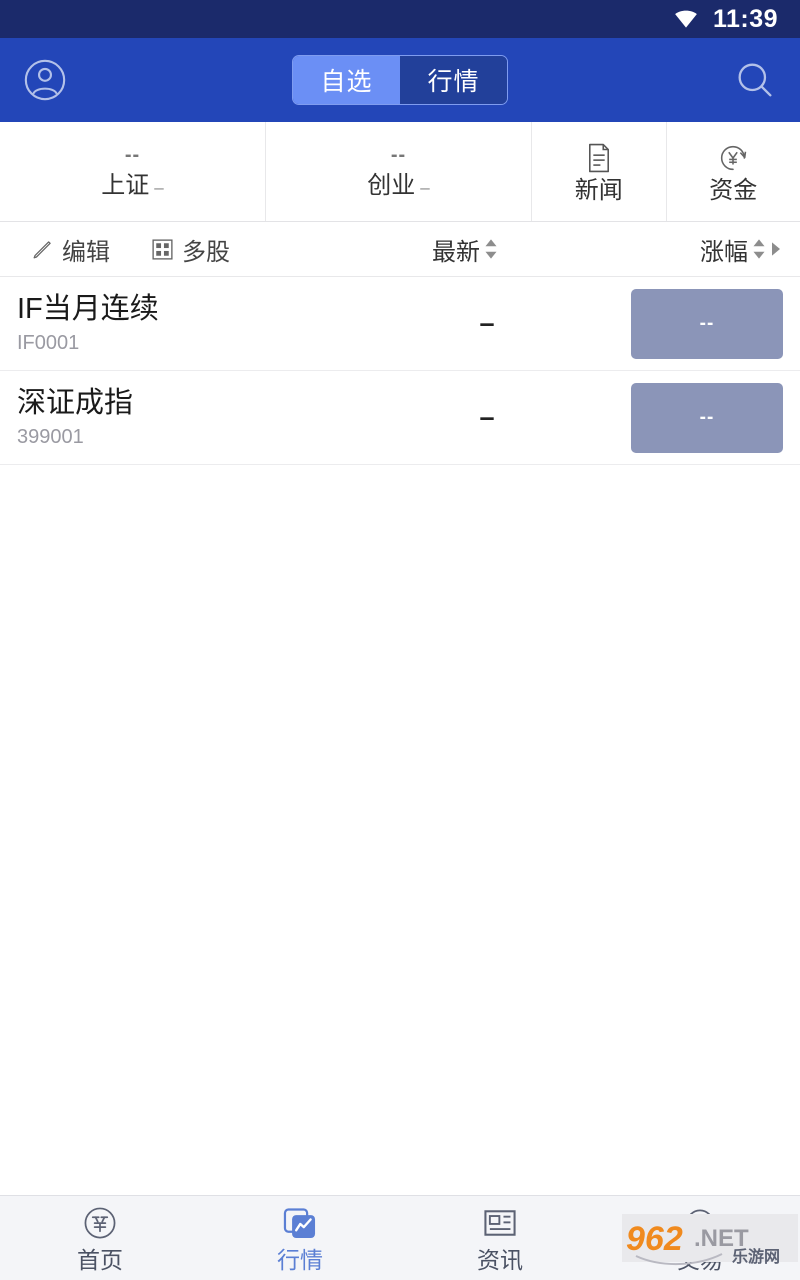 This screenshot has height=1280, width=800. I want to click on nav-item-home: 首页, so click(100, 1238).